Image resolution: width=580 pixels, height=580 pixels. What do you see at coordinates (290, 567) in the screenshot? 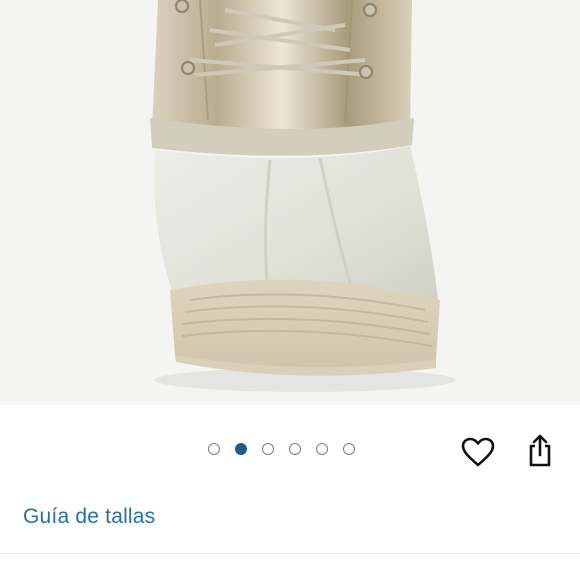
I see `next-section-edge` at bounding box center [290, 567].